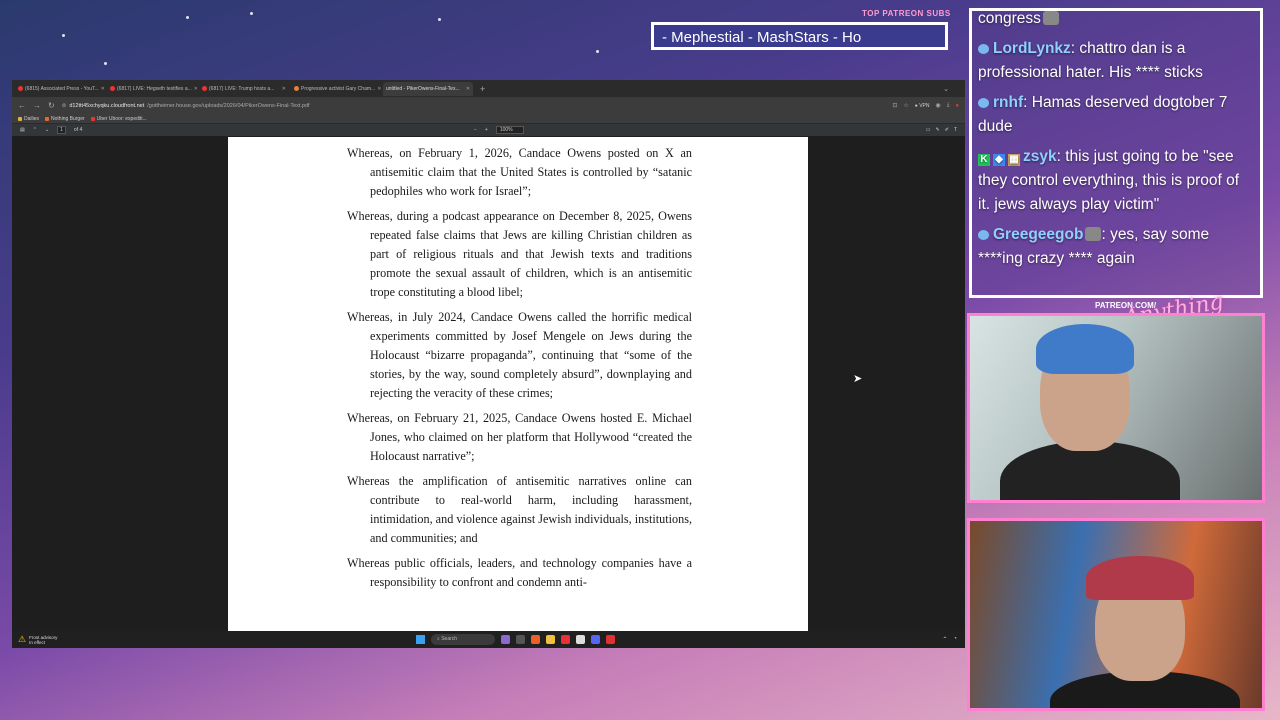  I want to click on sub-badge-icon: ◆, so click(999, 160).